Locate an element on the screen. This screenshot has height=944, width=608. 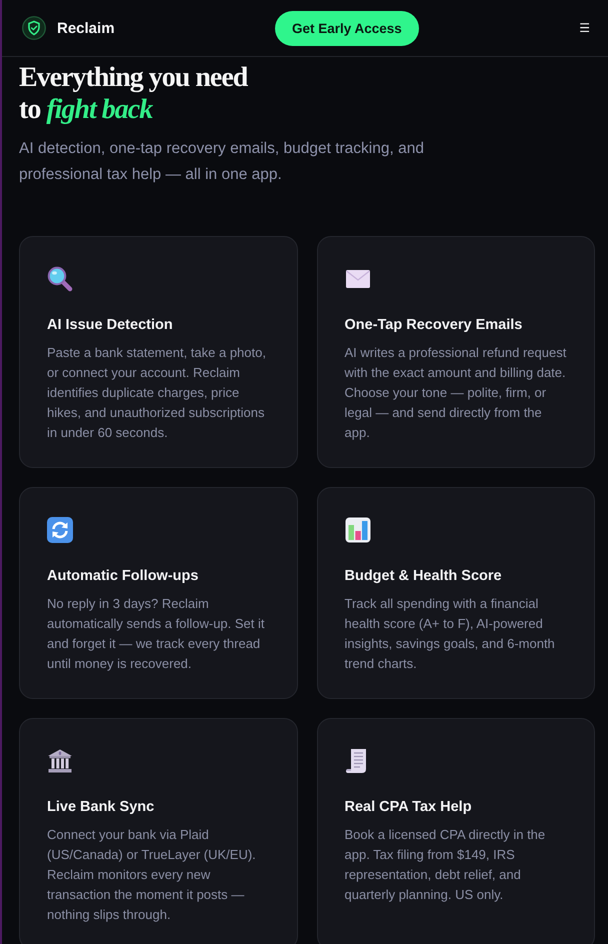
feature-description: Book a licensed CPA directly in the app. Tax filing from $149, IRS representation, debt relief, and quarterly planning. US only. is located at coordinates (445, 865).